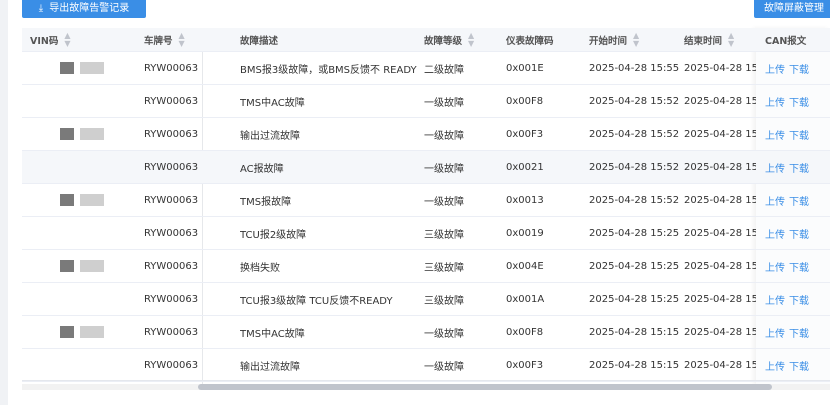  I want to click on header-start-time: 开始时间 ▲ ▼, so click(635, 39).